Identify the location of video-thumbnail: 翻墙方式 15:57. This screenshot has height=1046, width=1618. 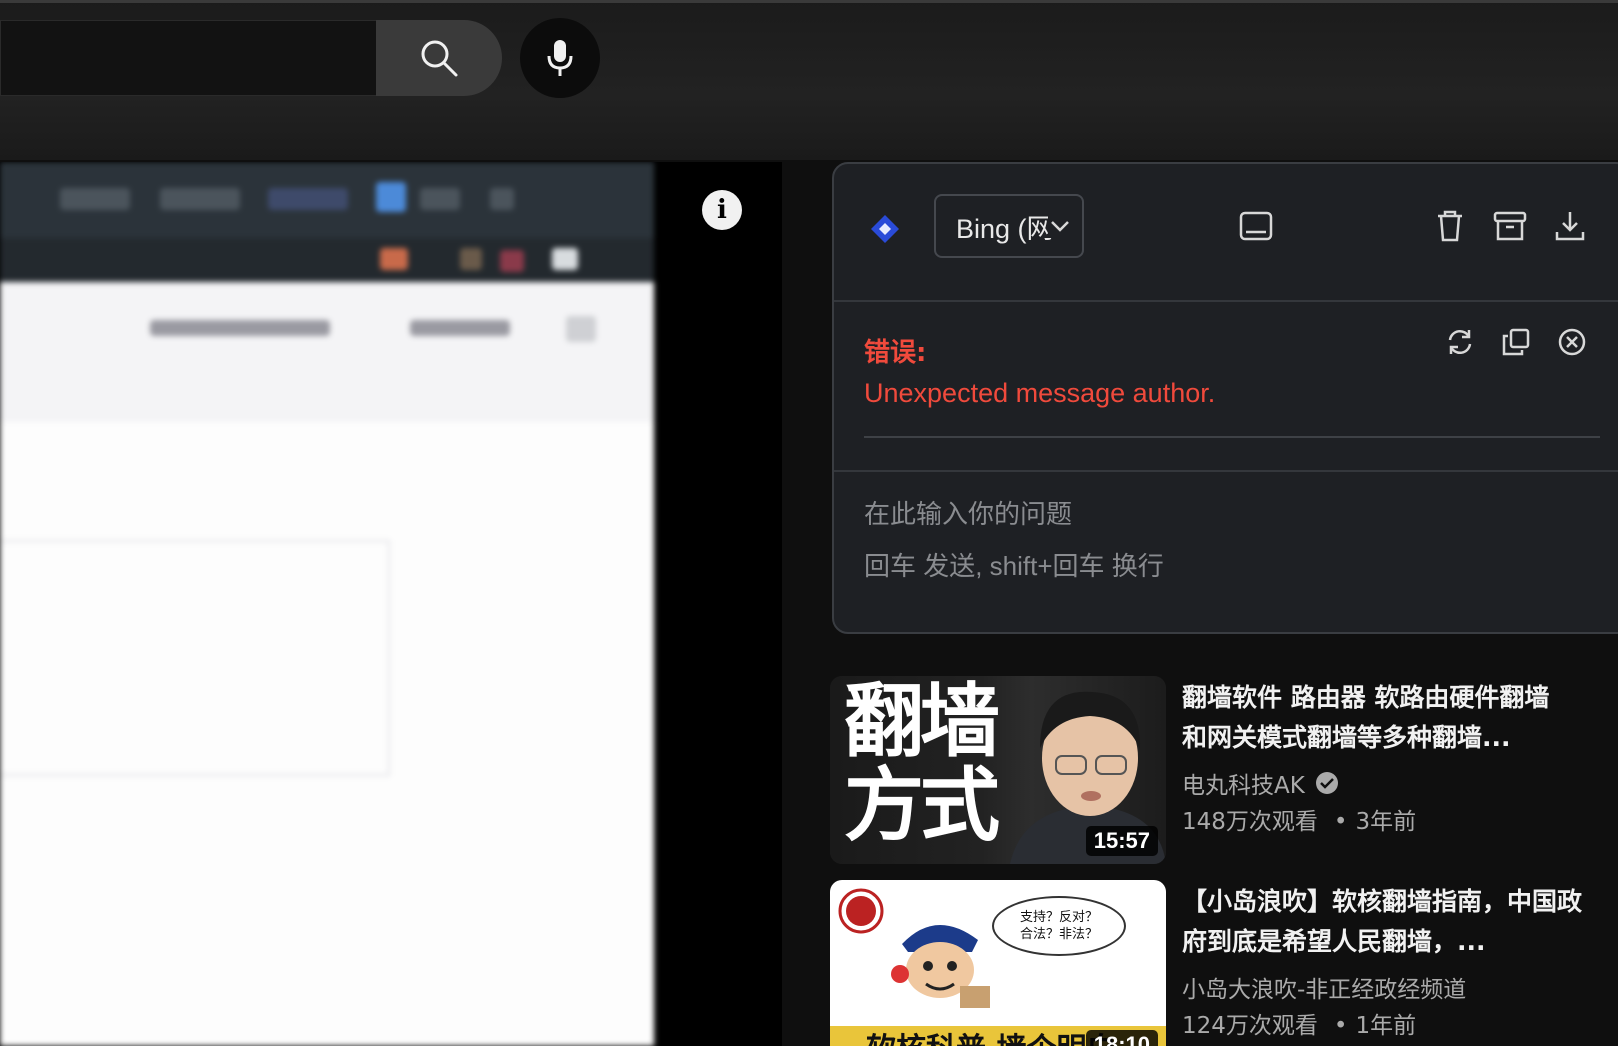
(998, 770).